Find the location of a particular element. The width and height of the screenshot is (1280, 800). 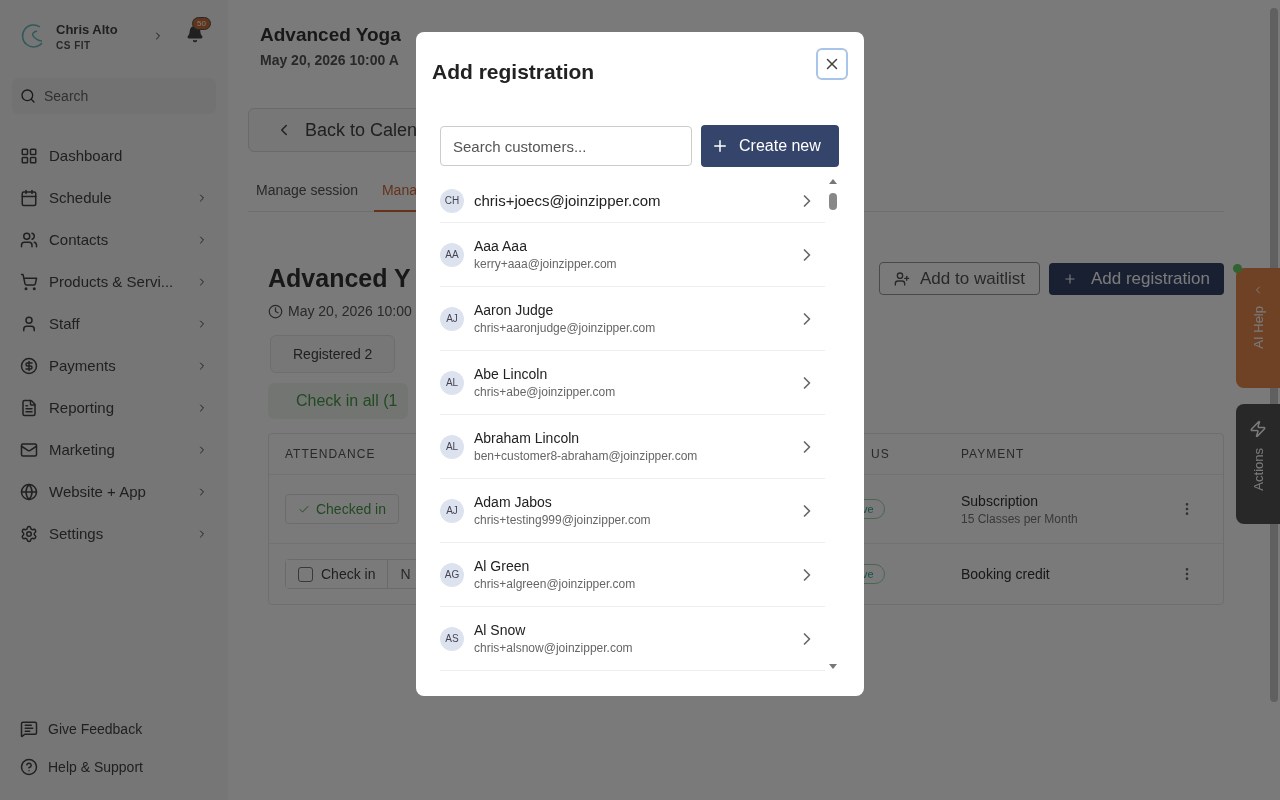

customer-name: Adam Jabos is located at coordinates (513, 502).